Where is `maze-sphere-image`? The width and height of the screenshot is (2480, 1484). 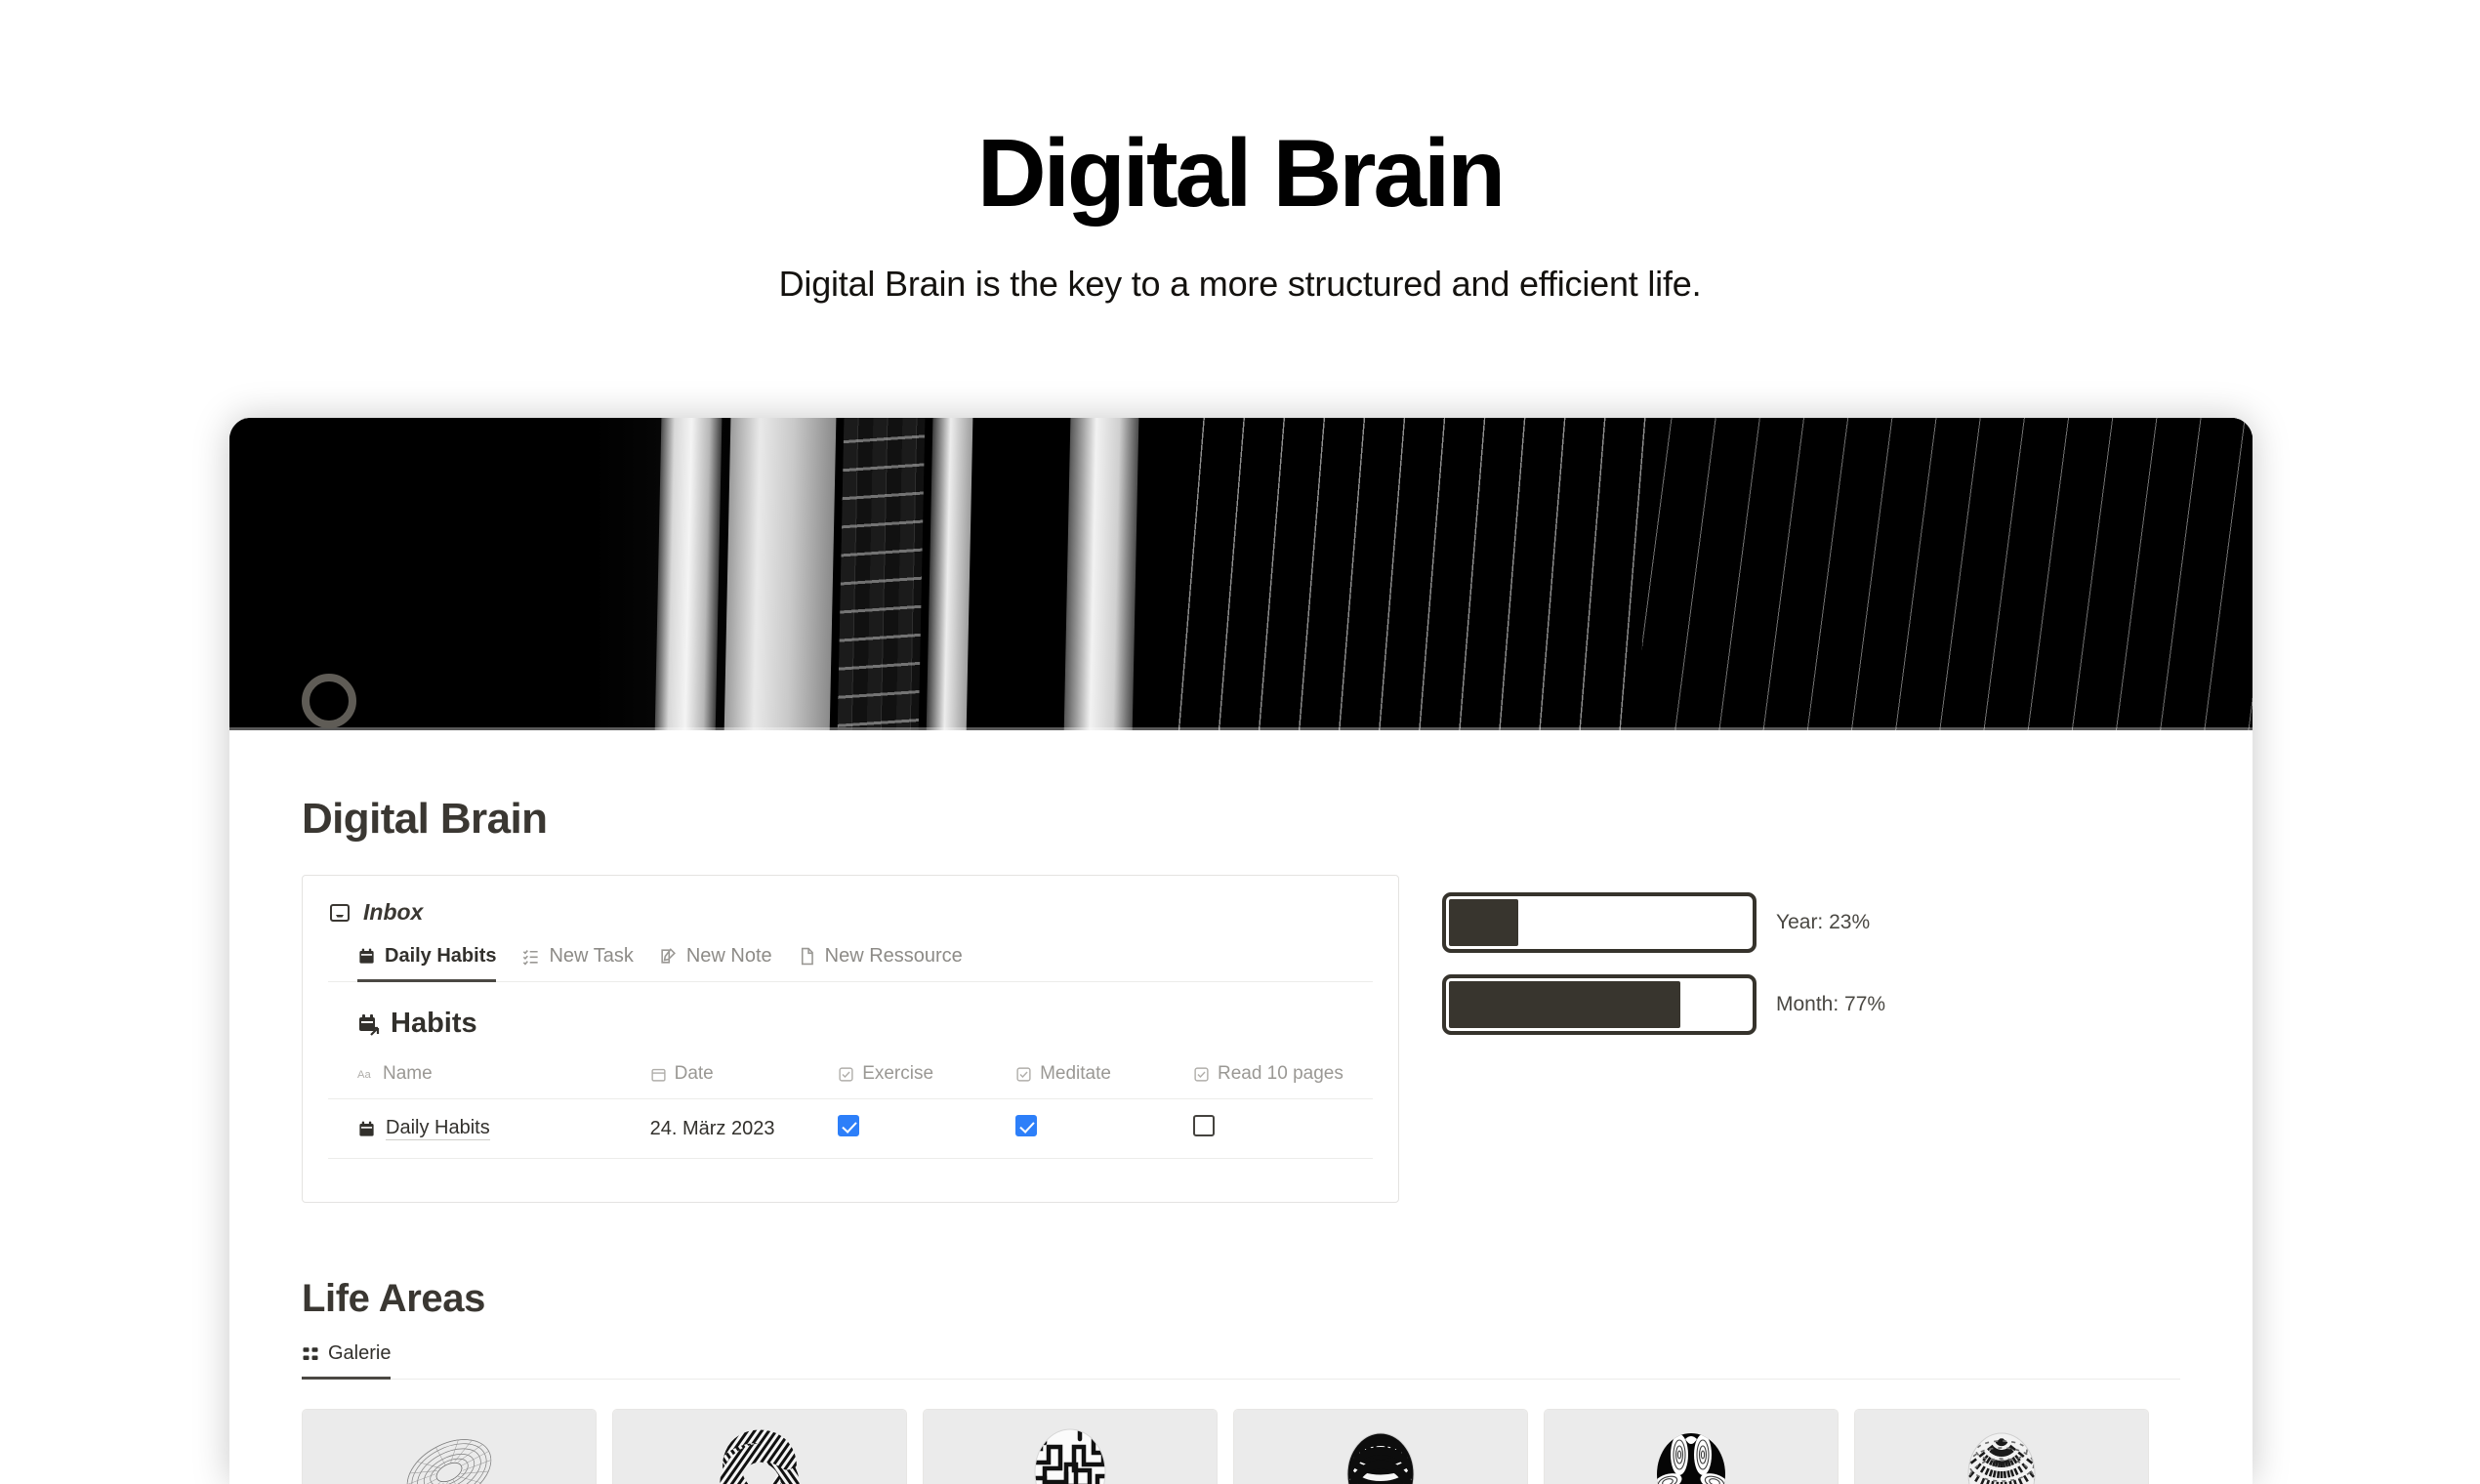 maze-sphere-image is located at coordinates (1070, 1456).